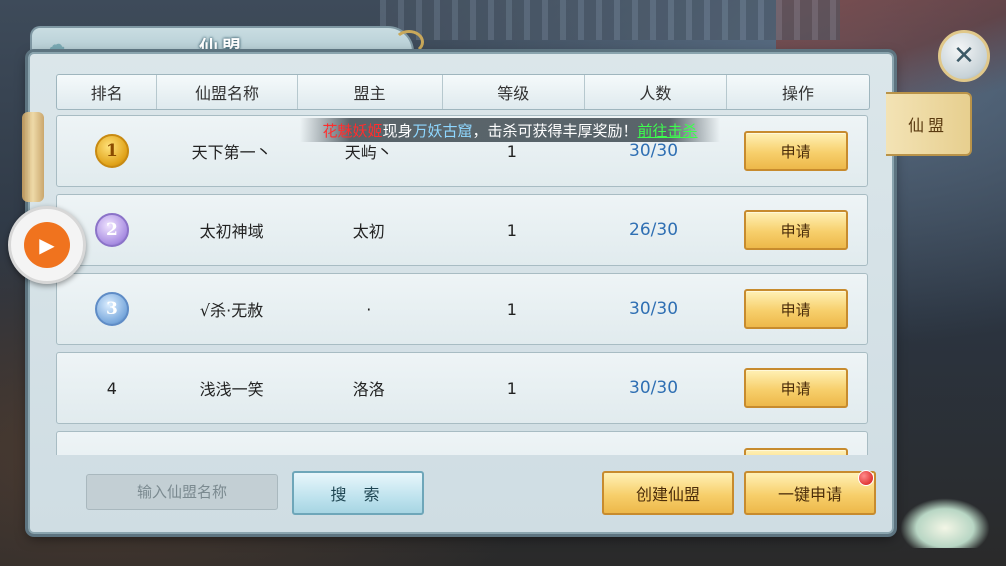 This screenshot has width=1006, height=566. I want to click on scroll-ornament, so click(33, 157).